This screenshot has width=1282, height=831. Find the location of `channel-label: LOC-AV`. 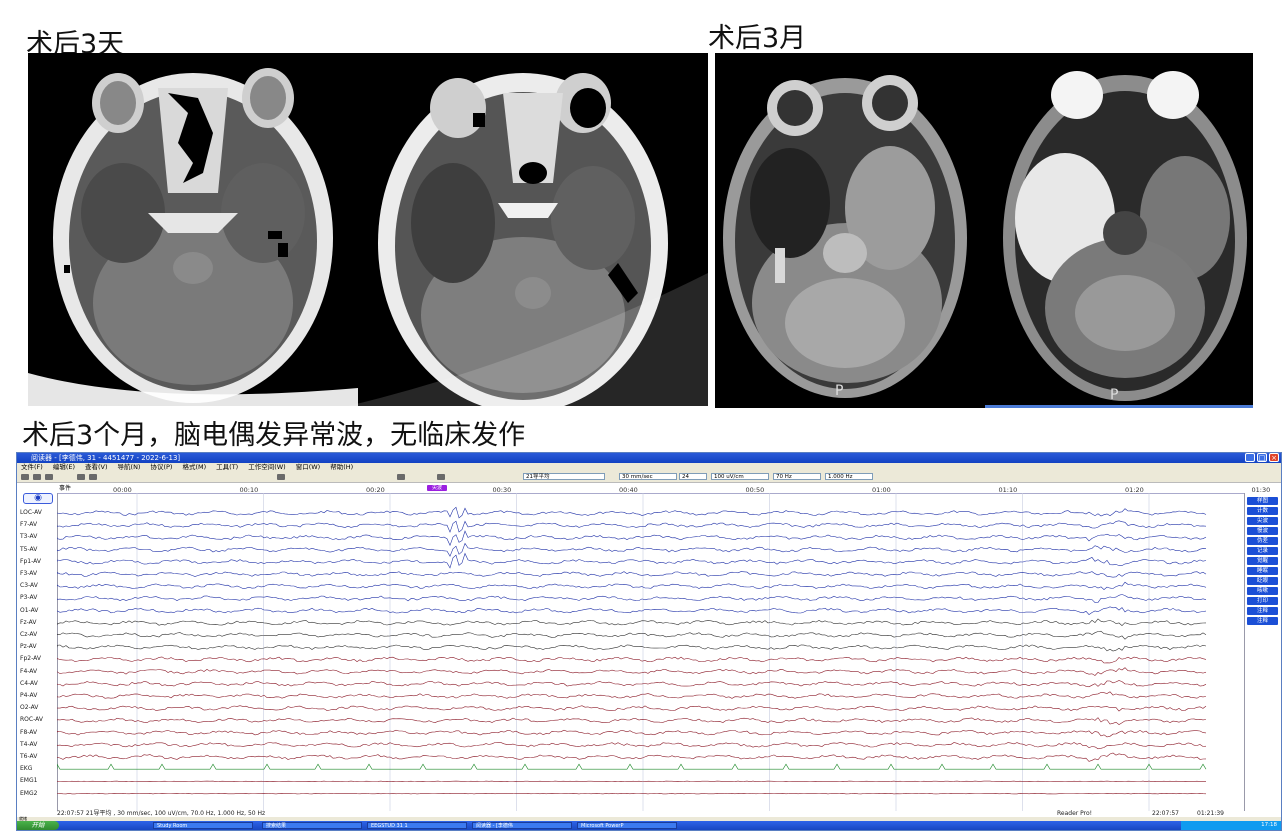

channel-label: LOC-AV is located at coordinates (31, 512).